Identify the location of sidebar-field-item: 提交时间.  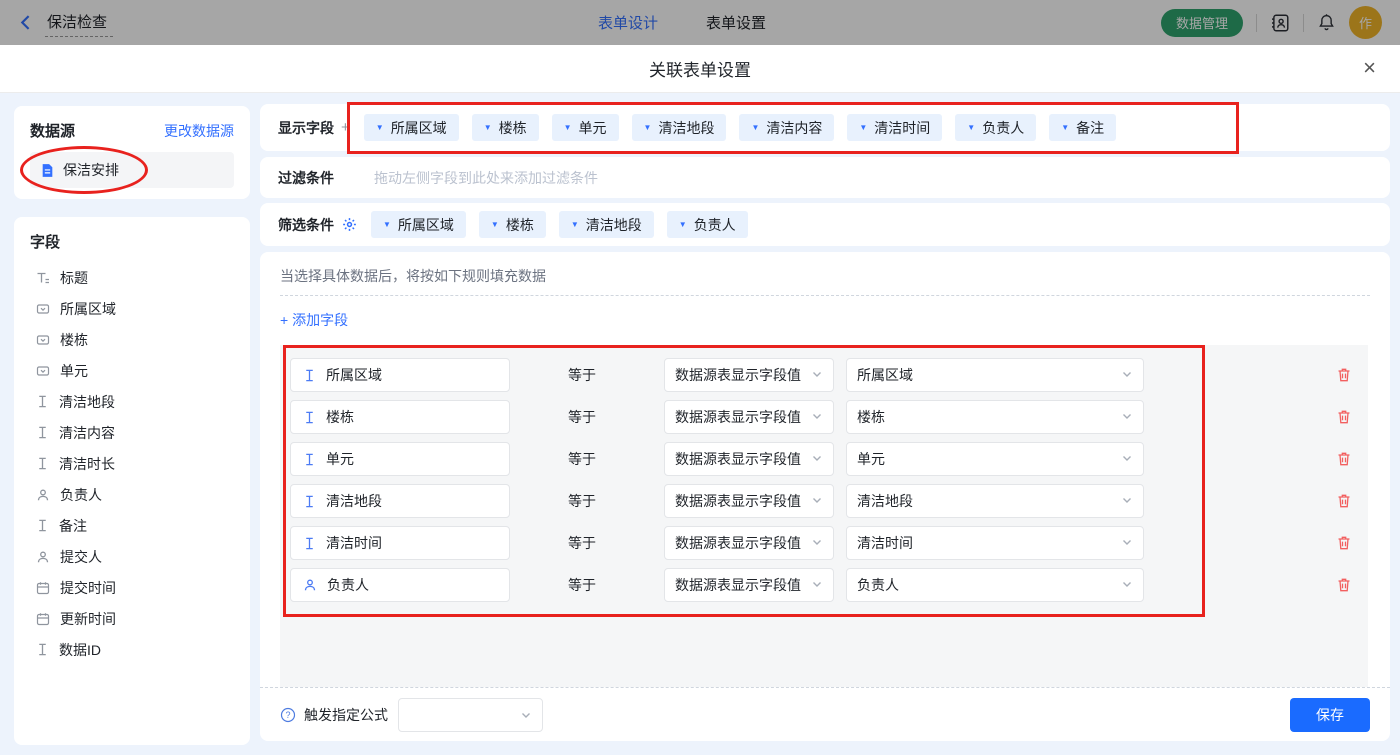
(132, 587).